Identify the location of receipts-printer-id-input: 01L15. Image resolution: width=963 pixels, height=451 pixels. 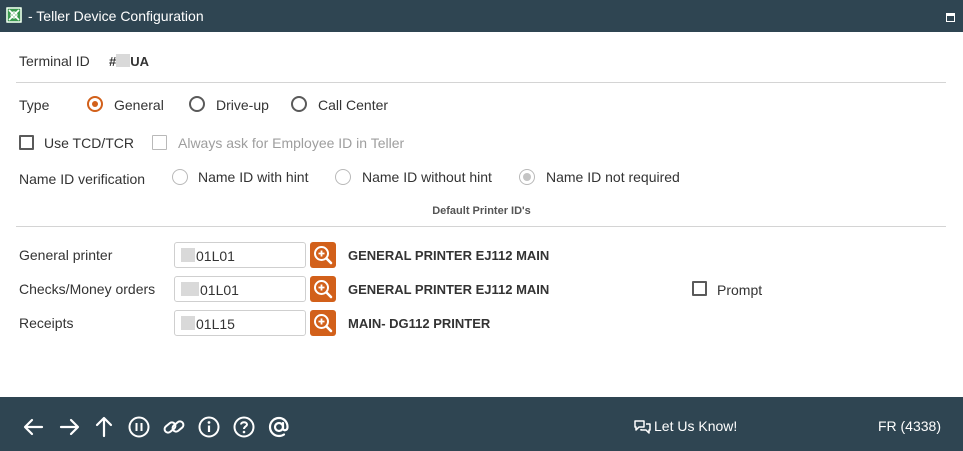
(240, 323).